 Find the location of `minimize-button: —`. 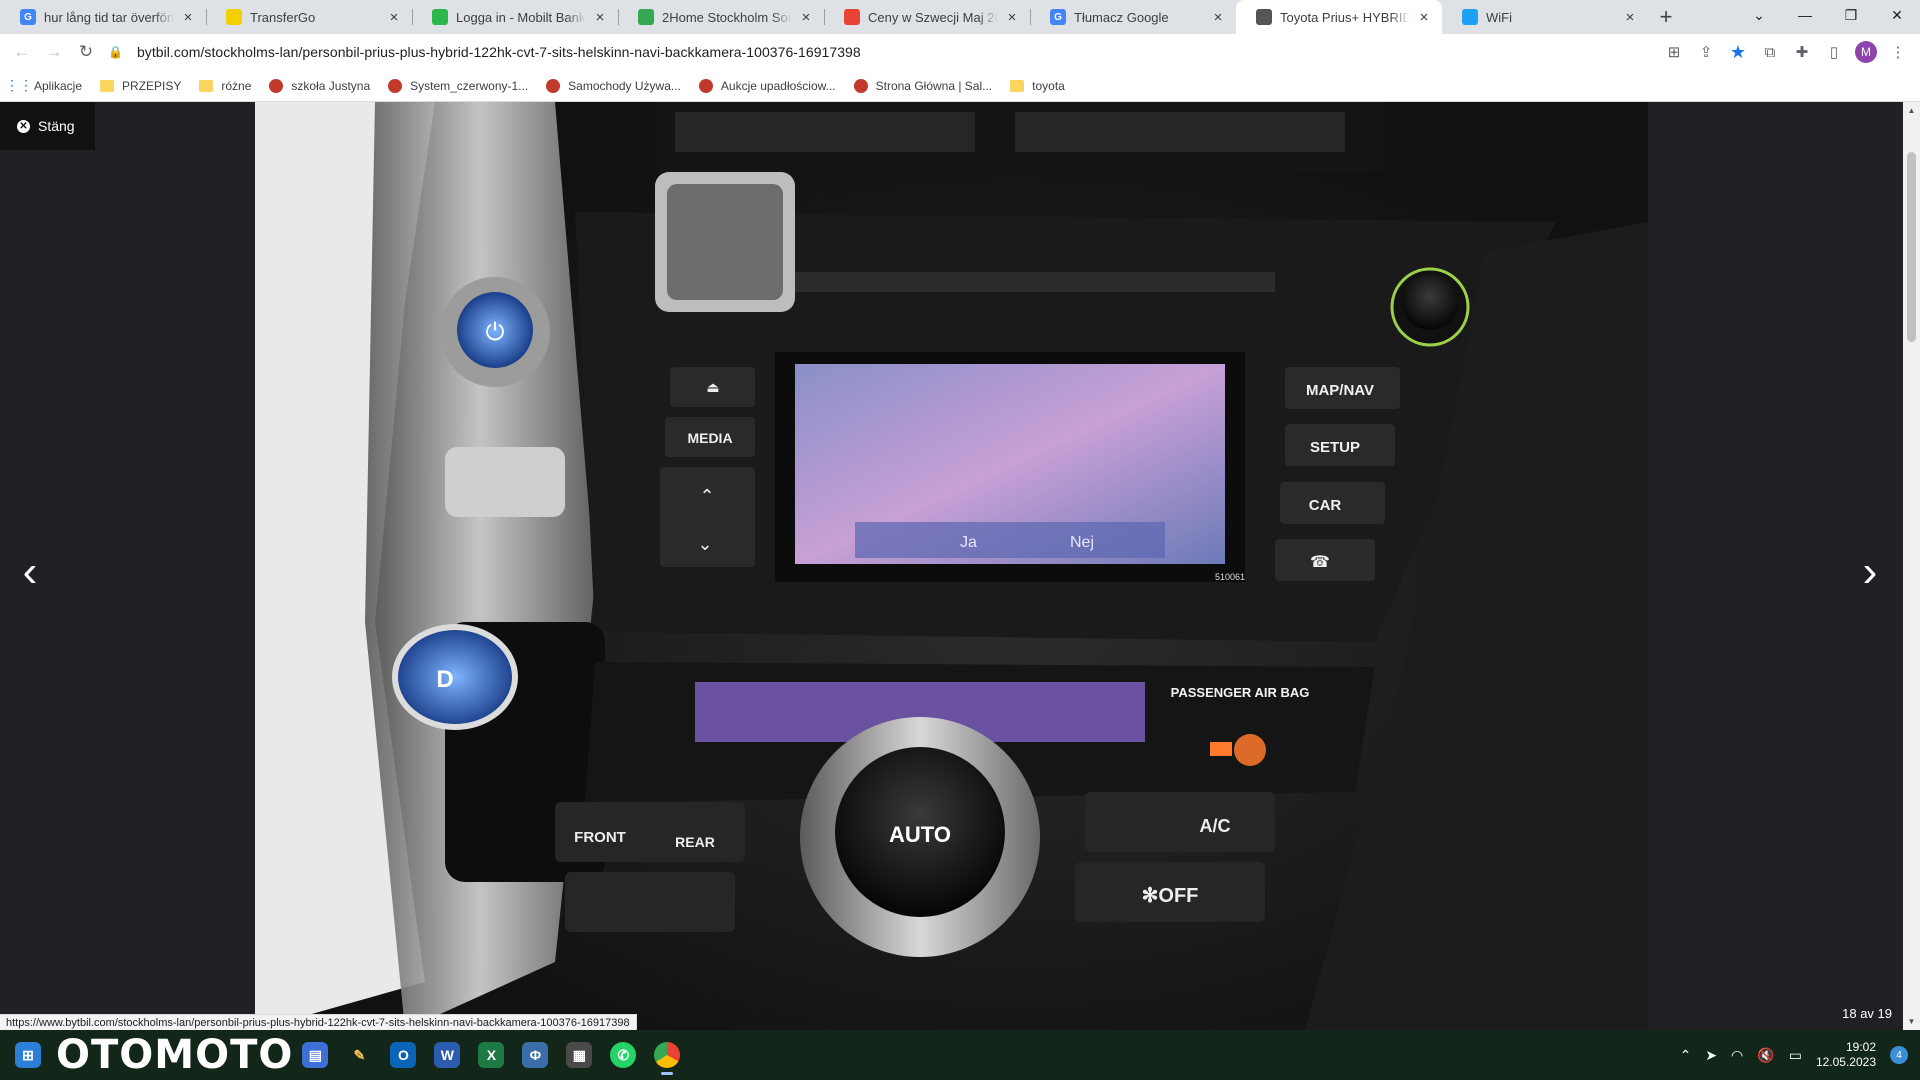

minimize-button: — is located at coordinates (1805, 15).